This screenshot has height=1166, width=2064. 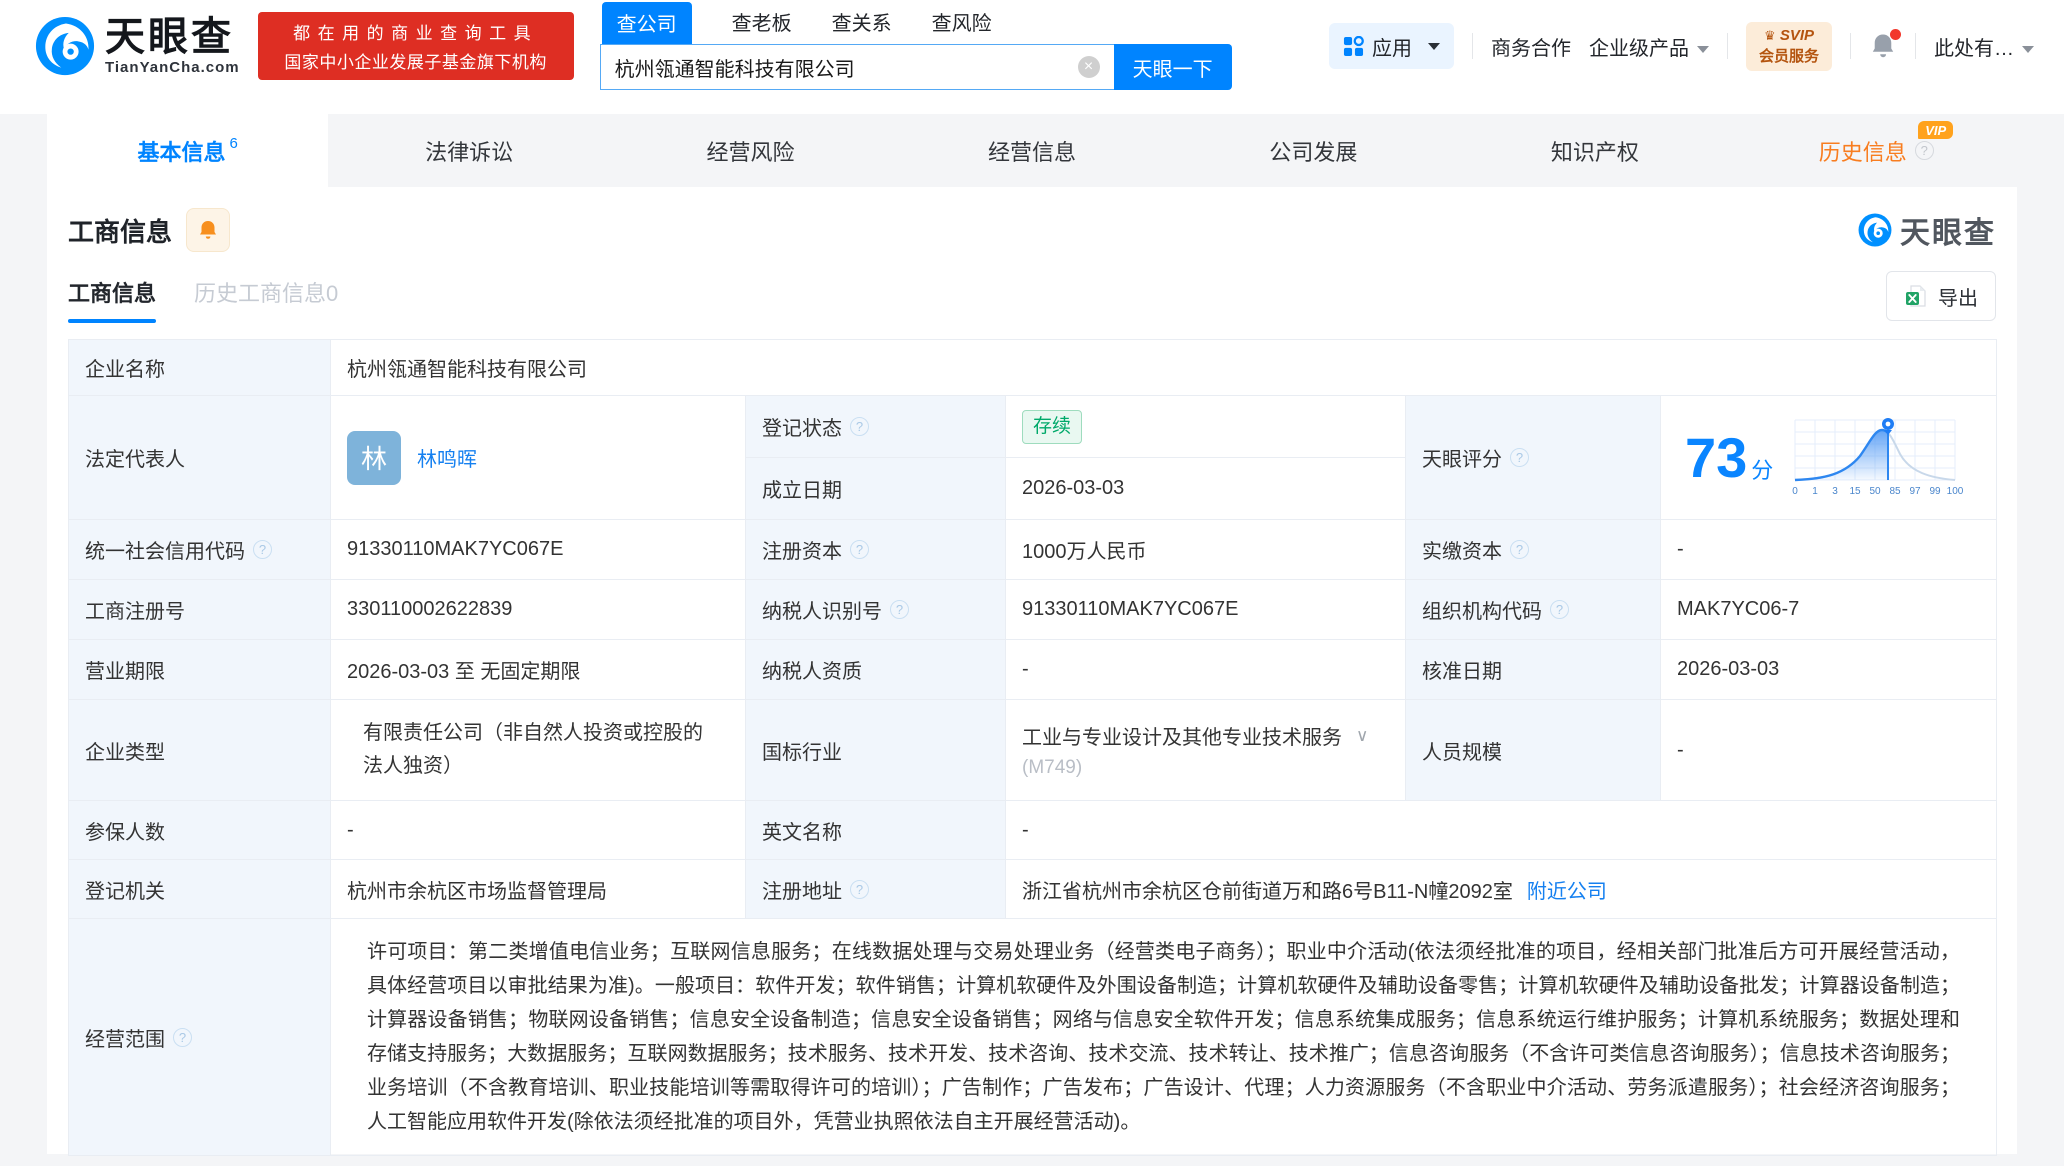 I want to click on taxpayer-id-value: 91330110MAK7YC067E, so click(x=1206, y=610).